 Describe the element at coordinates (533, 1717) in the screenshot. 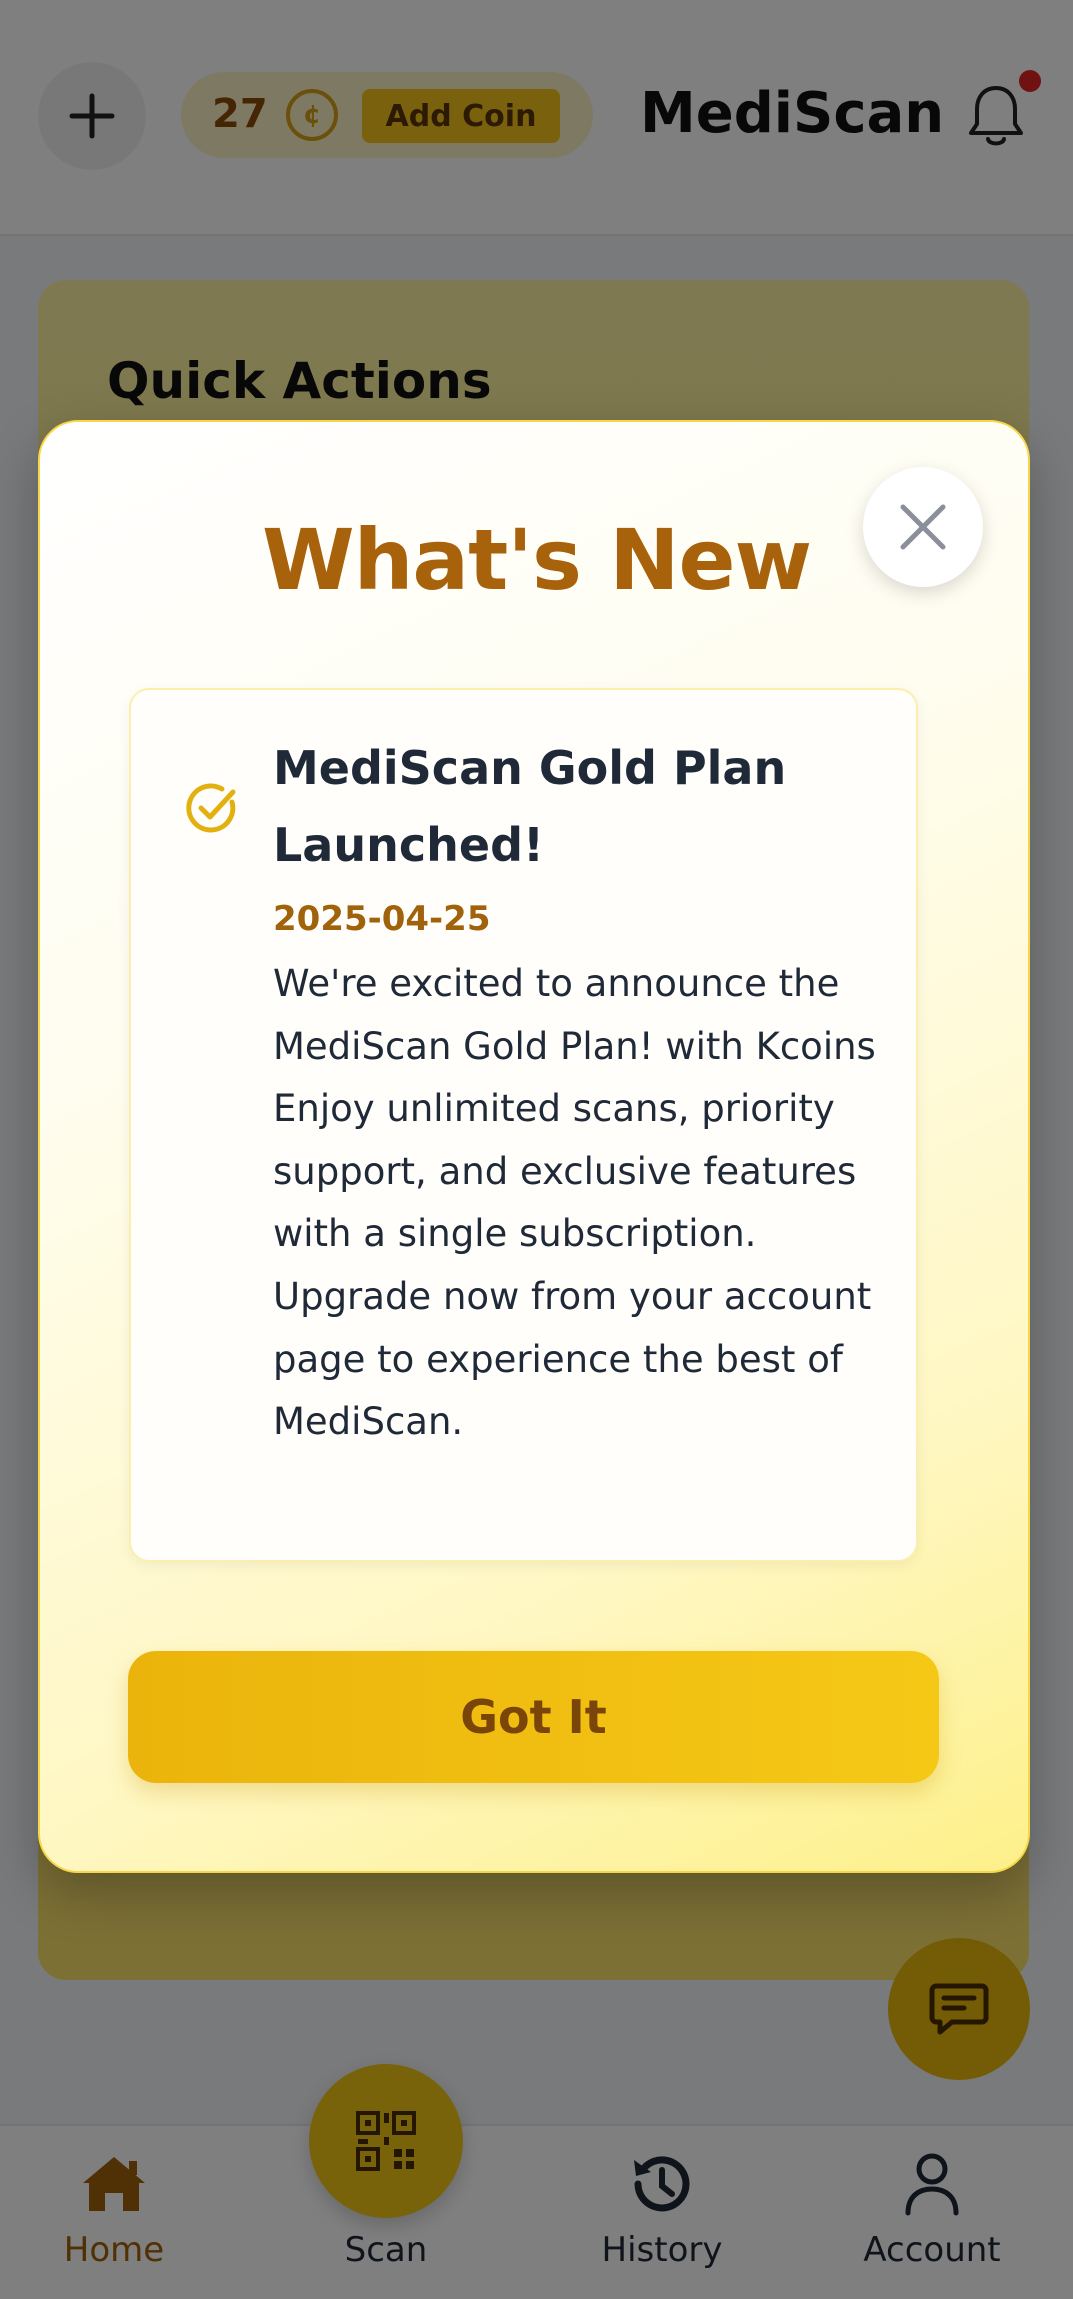

I see `got-it-button: Got It` at that location.